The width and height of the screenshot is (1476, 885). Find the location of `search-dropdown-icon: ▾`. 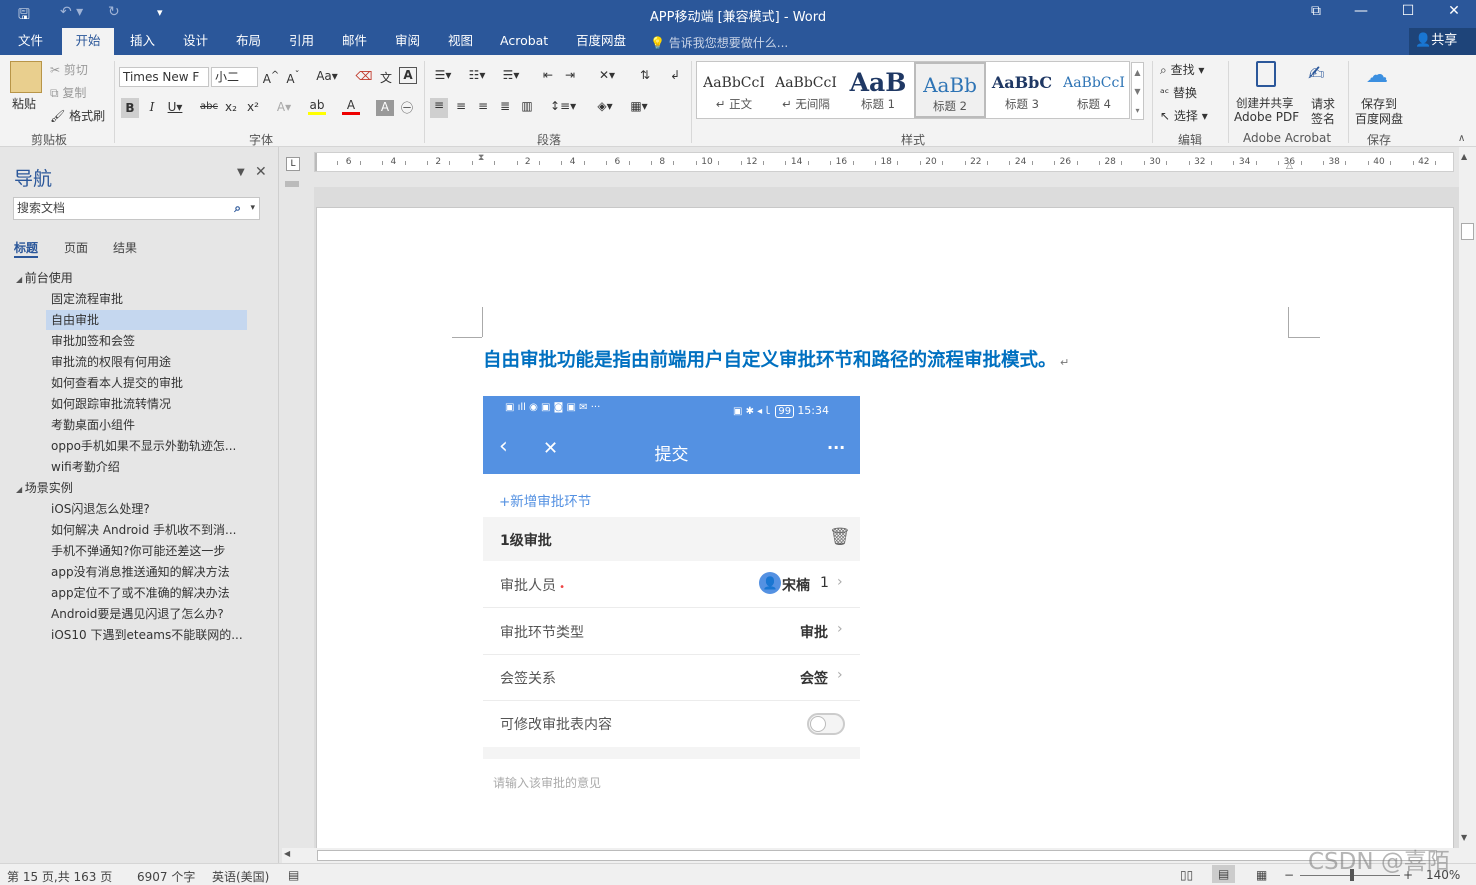

search-dropdown-icon: ▾ is located at coordinates (252, 208).